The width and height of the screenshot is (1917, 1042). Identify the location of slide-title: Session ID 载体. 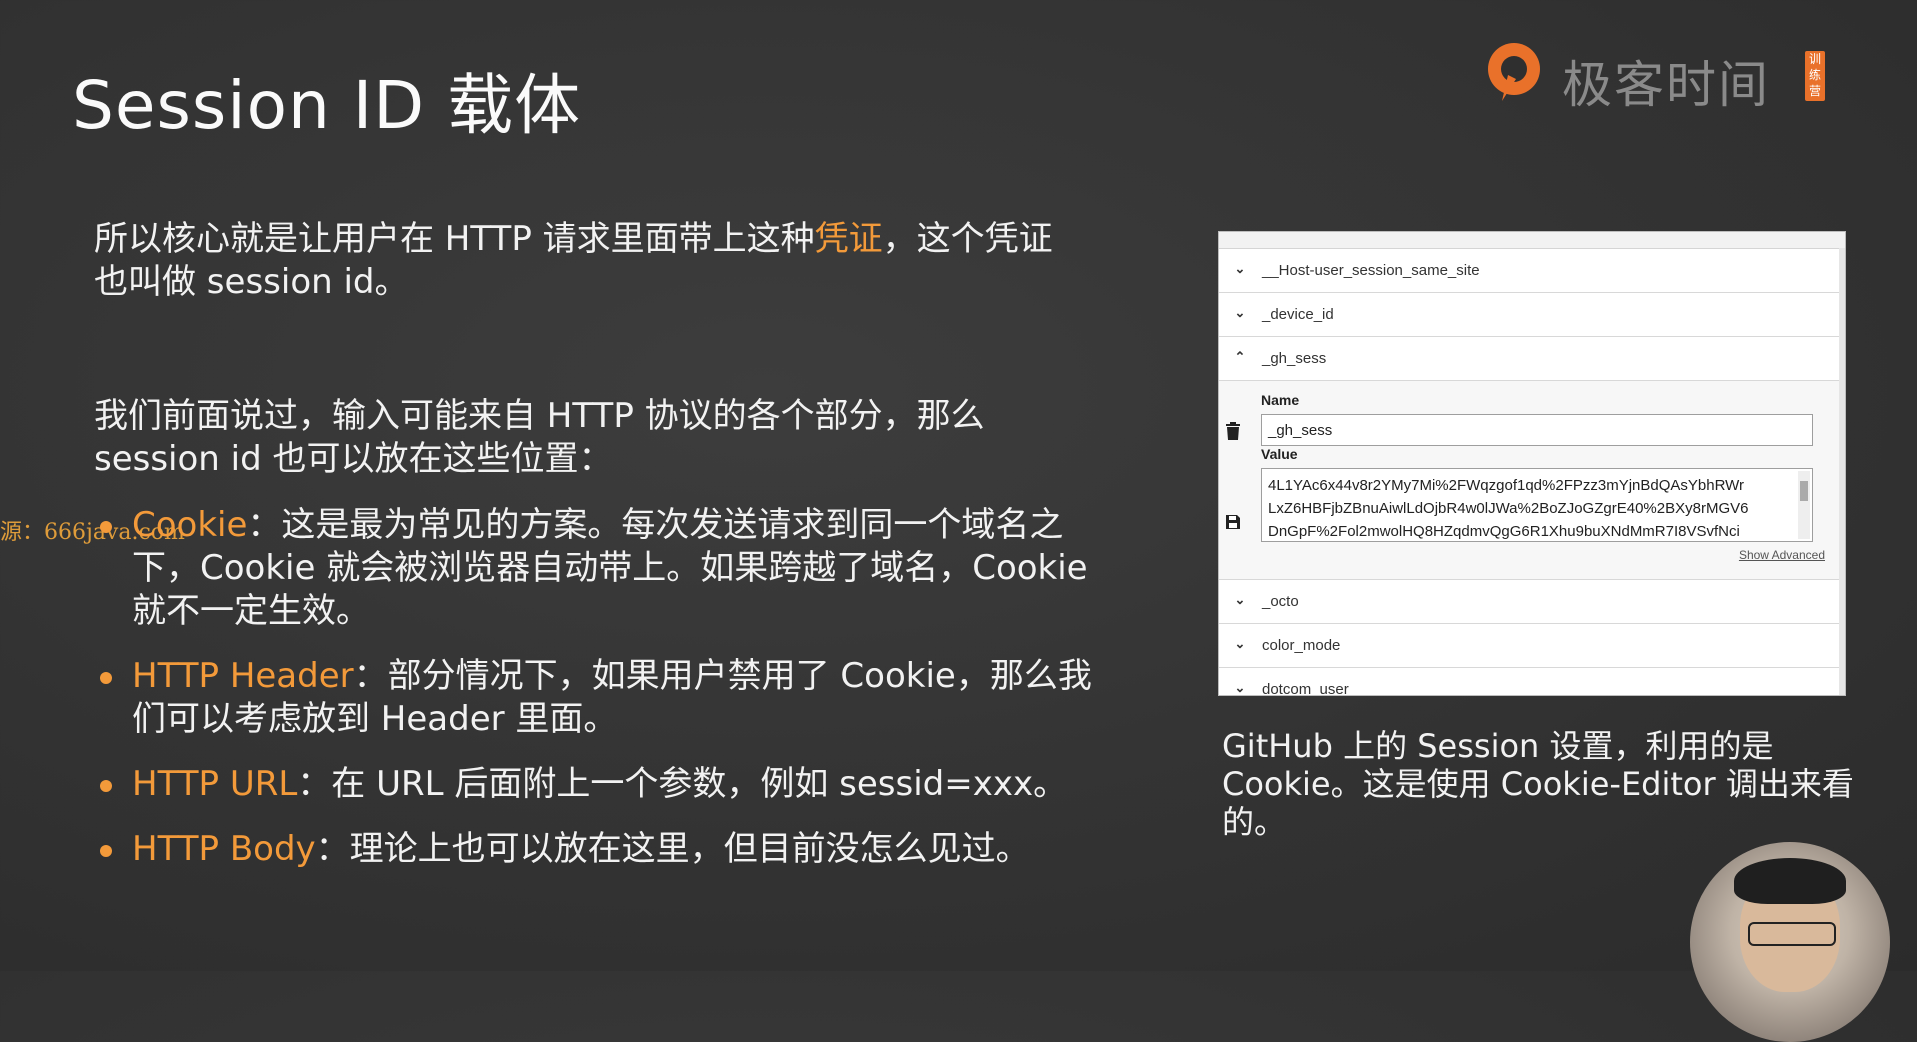
(327, 105).